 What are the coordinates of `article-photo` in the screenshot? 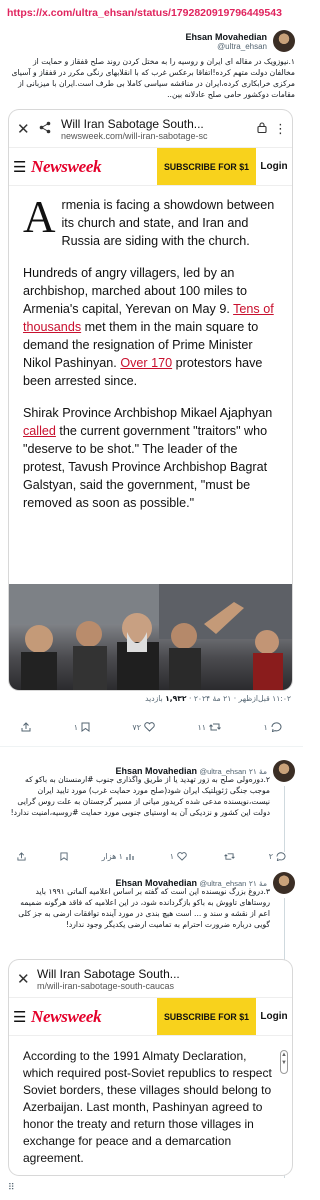 It's located at (150, 637).